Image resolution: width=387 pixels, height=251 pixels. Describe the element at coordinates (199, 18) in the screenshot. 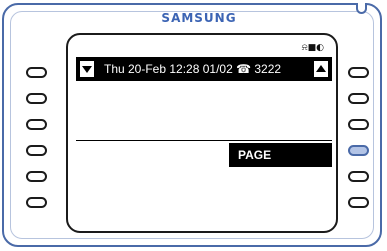

I see `brand-logo: SAMSUNG` at that location.